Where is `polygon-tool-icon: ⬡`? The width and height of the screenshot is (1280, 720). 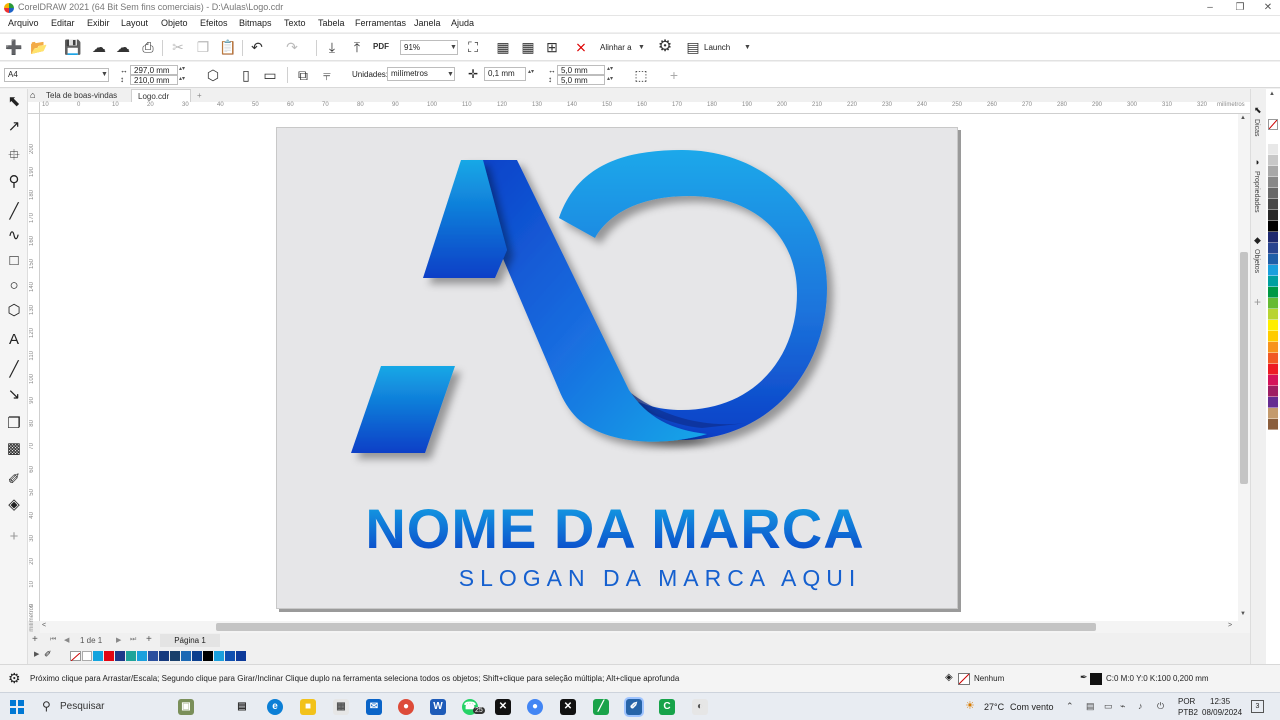 polygon-tool-icon: ⬡ is located at coordinates (14, 311).